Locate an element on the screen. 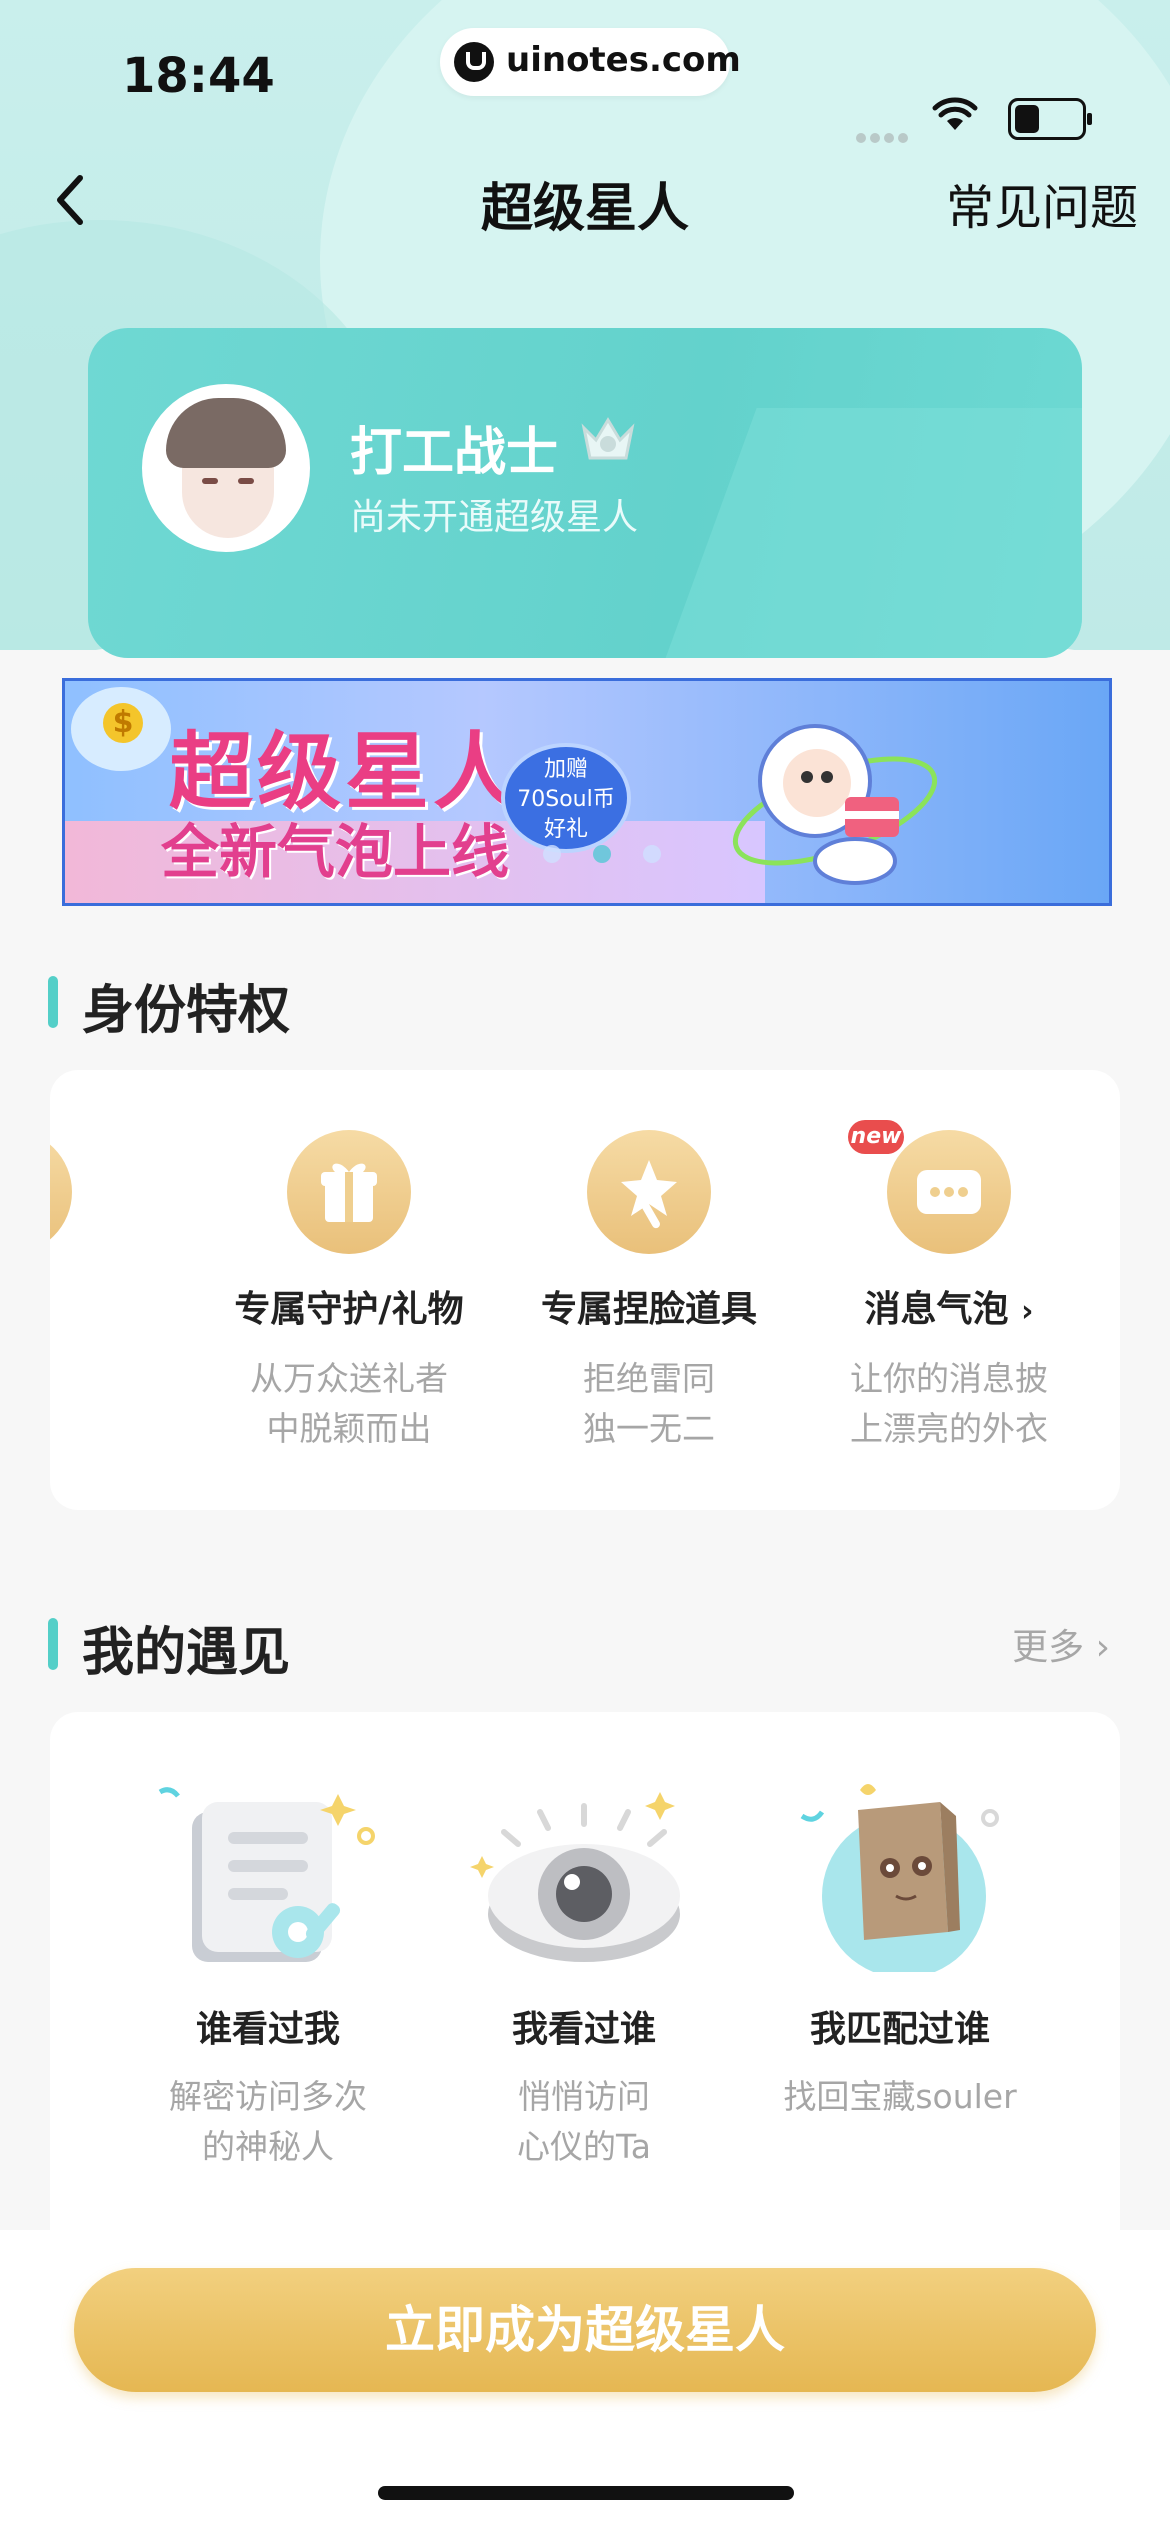  privilege-desc: 识别 is located at coordinates (105, 1429).